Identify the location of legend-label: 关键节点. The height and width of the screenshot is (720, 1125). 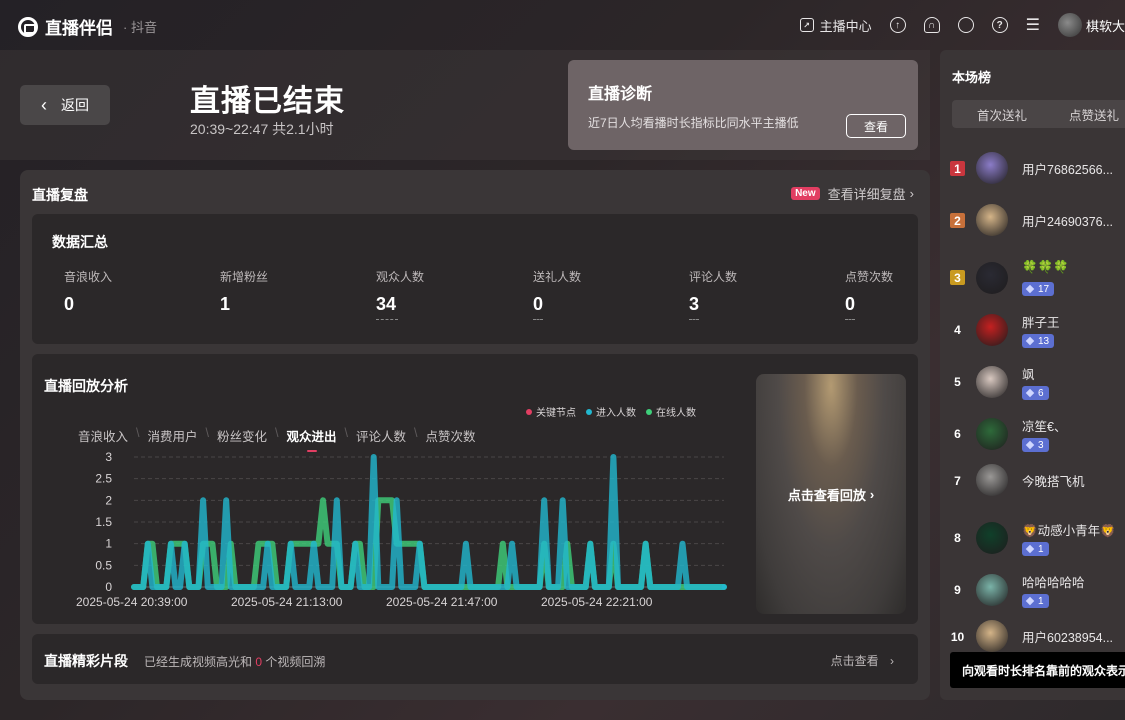
(556, 413).